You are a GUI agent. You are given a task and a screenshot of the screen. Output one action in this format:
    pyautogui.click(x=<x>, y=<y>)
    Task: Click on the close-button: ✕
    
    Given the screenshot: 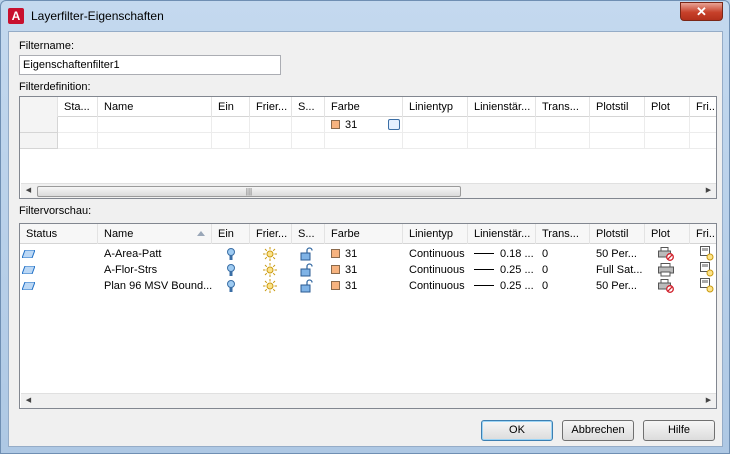 What is the action you would take?
    pyautogui.click(x=701, y=11)
    